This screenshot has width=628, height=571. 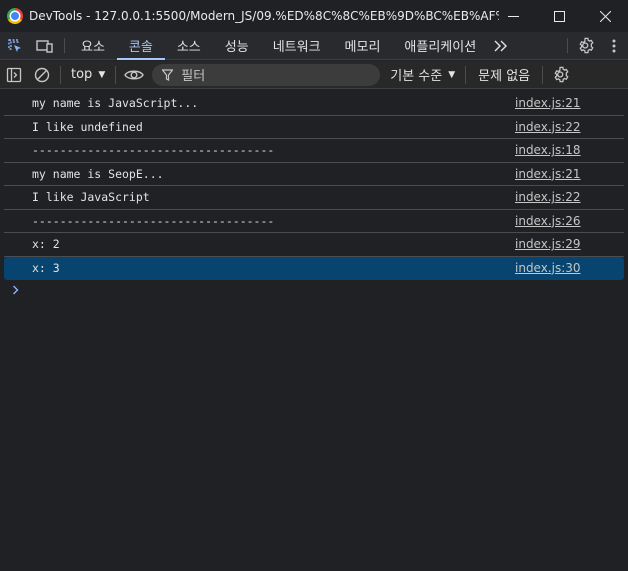 I want to click on tab-elements: 요소, so click(x=93, y=45).